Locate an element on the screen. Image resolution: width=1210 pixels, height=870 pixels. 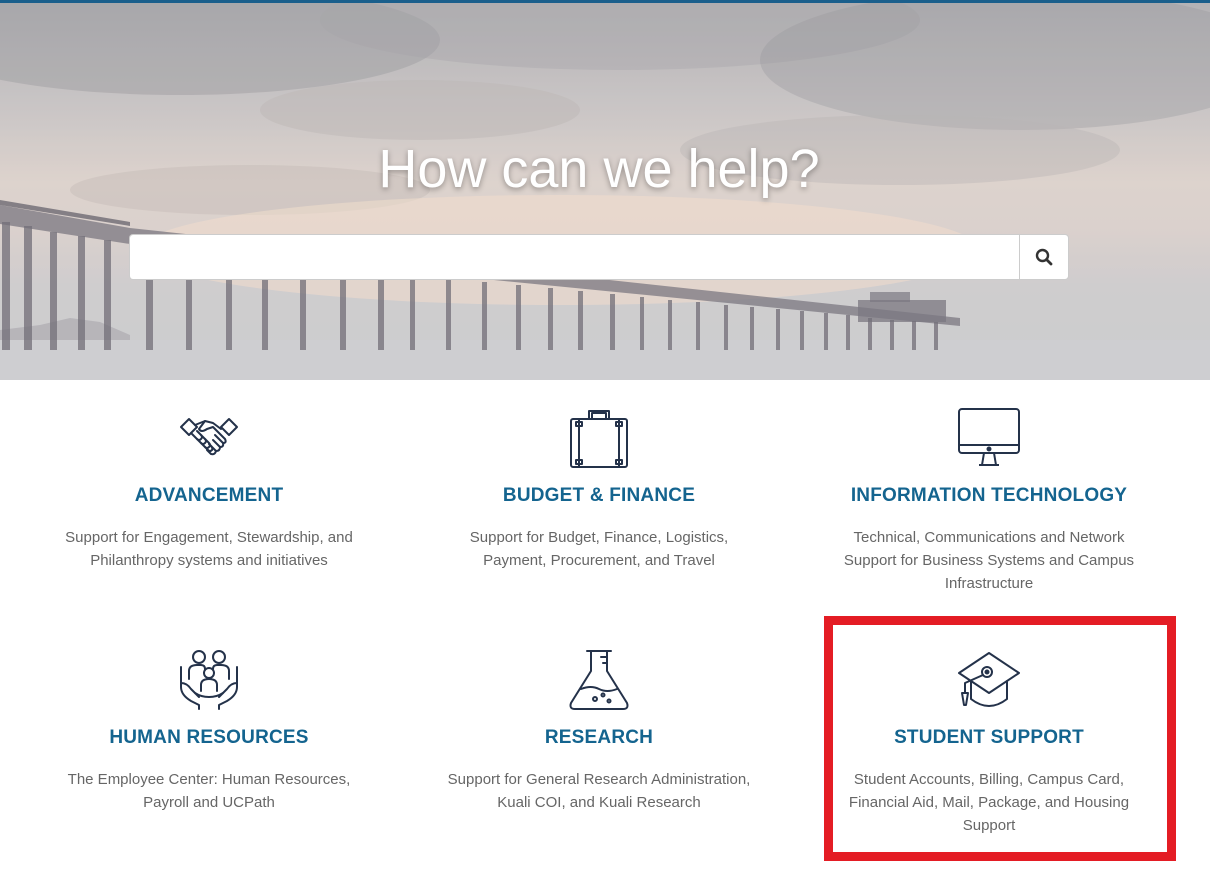
briefcase-icon is located at coordinates (599, 439).